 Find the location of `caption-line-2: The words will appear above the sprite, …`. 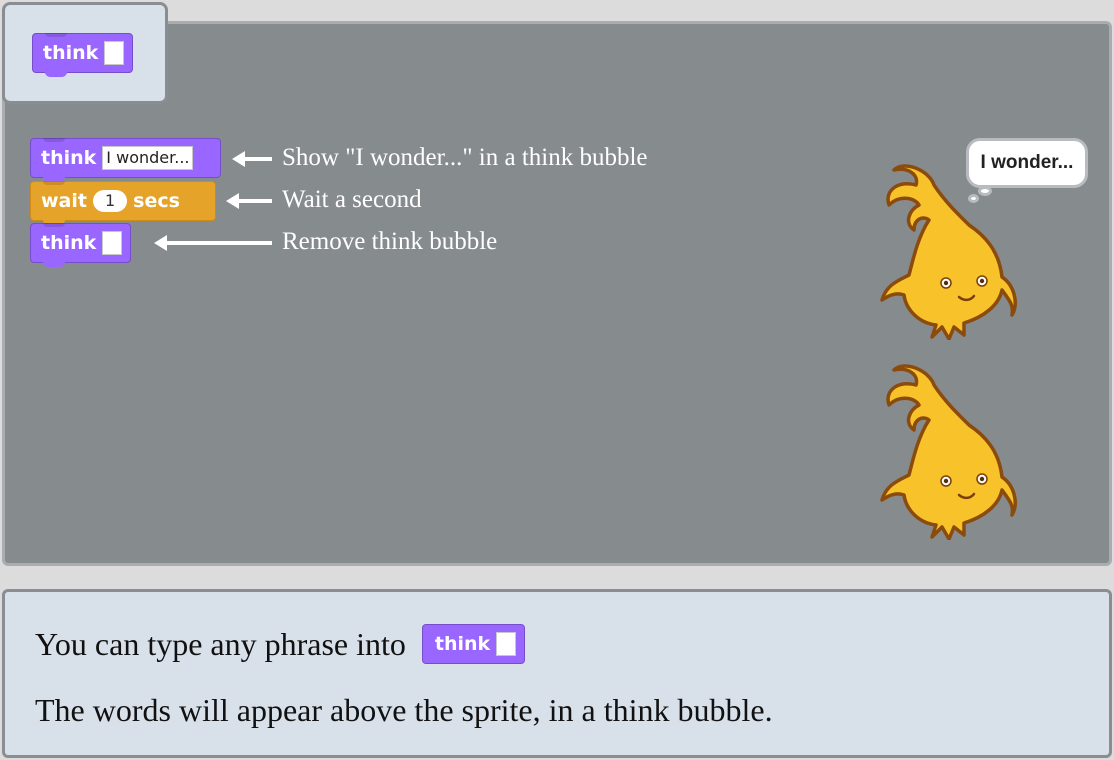

caption-line-2: The words will appear above the sprite, … is located at coordinates (404, 710).